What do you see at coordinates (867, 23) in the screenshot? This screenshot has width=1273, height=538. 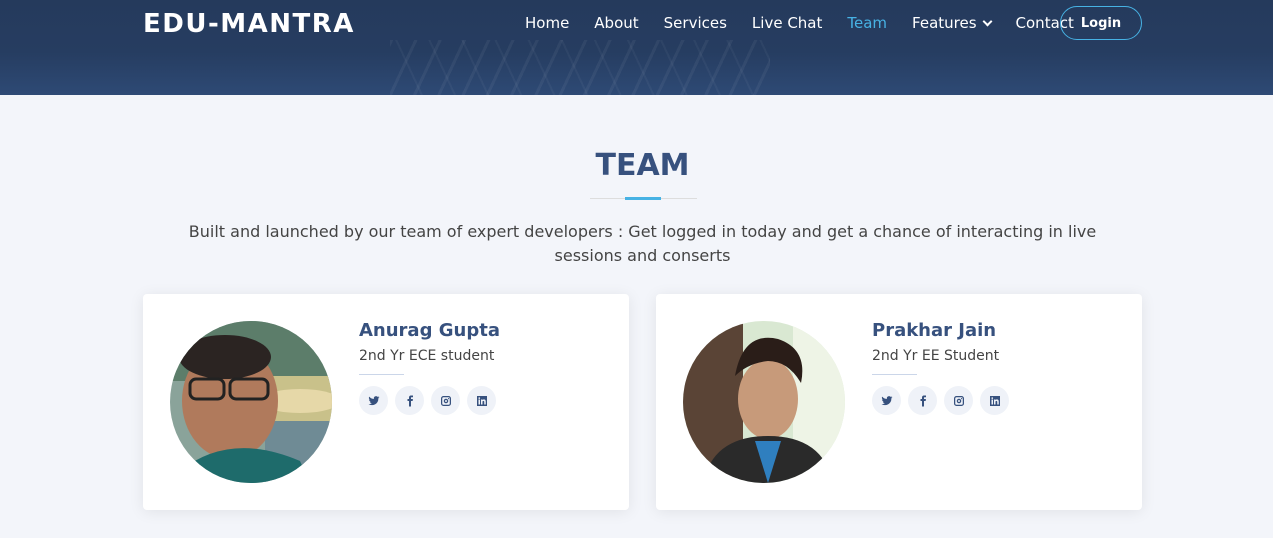 I see `nav-team: Team` at bounding box center [867, 23].